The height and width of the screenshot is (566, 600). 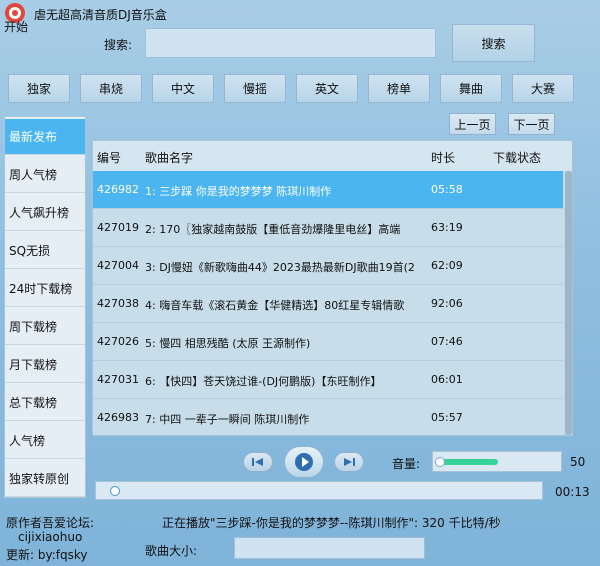 What do you see at coordinates (447, 417) in the screenshot?
I see `song-duration: 05:57` at bounding box center [447, 417].